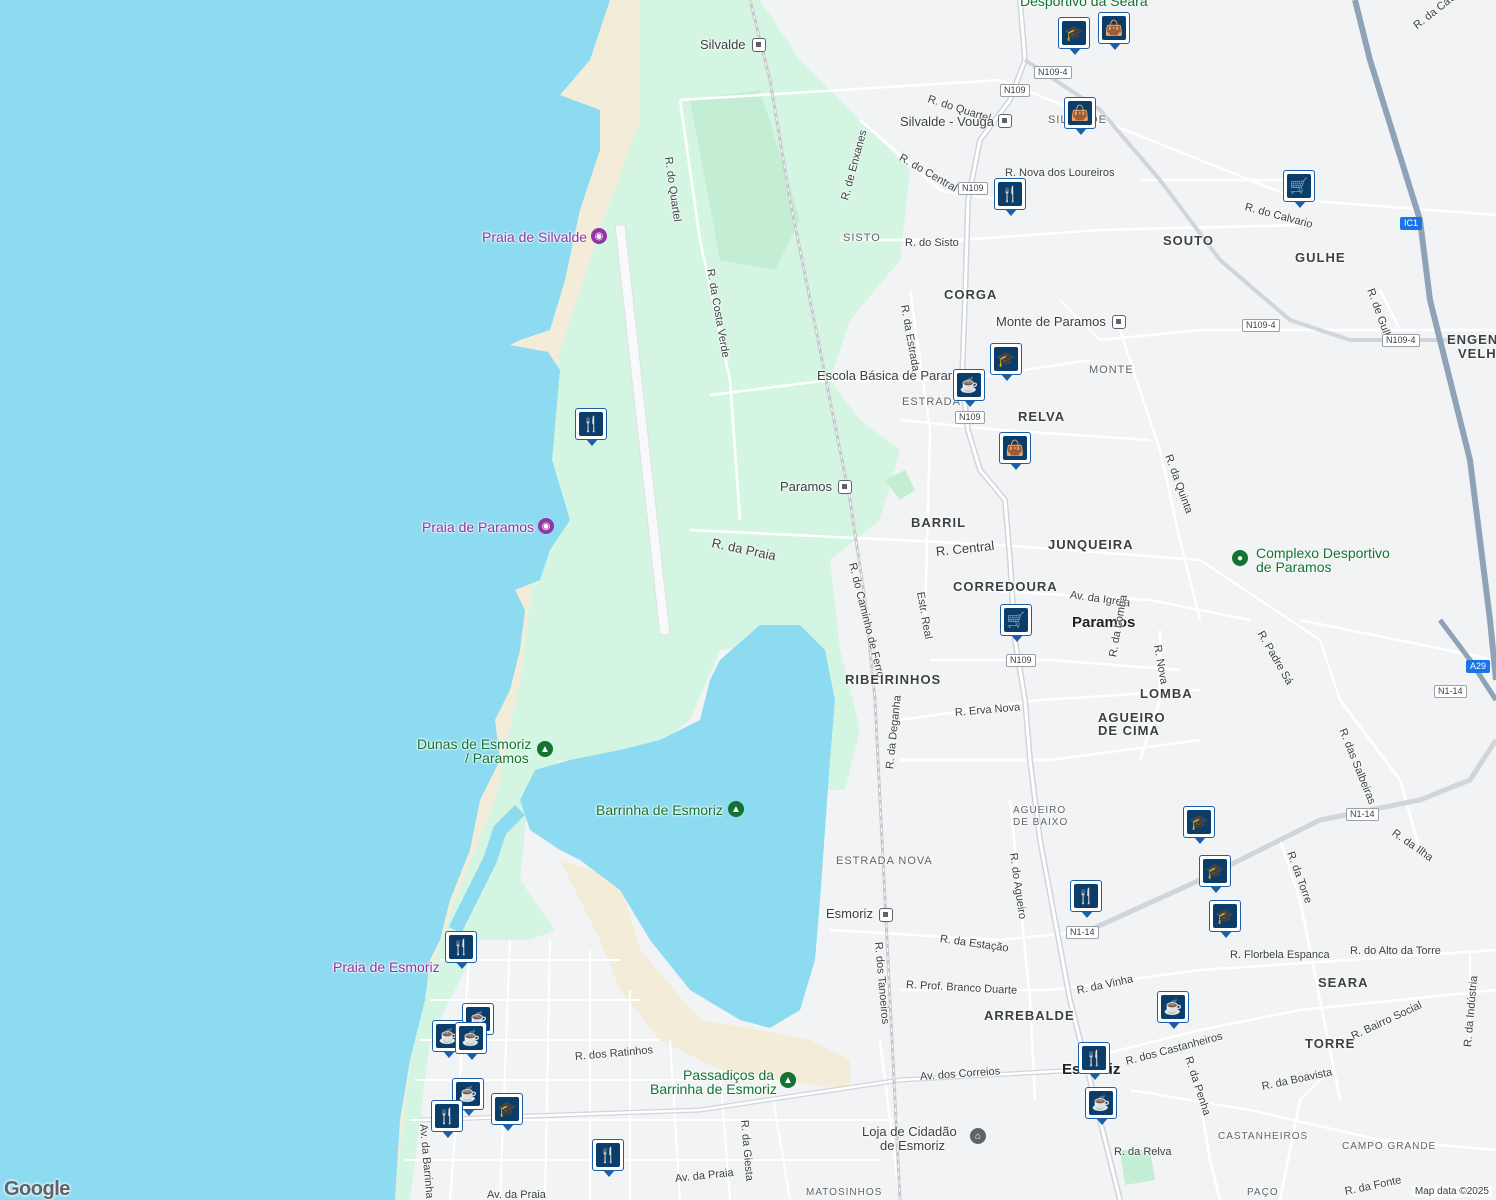 Image resolution: width=1496 pixels, height=1200 pixels. Describe the element at coordinates (1263, 1192) in the screenshot. I see `label-paco: PAÇO` at that location.